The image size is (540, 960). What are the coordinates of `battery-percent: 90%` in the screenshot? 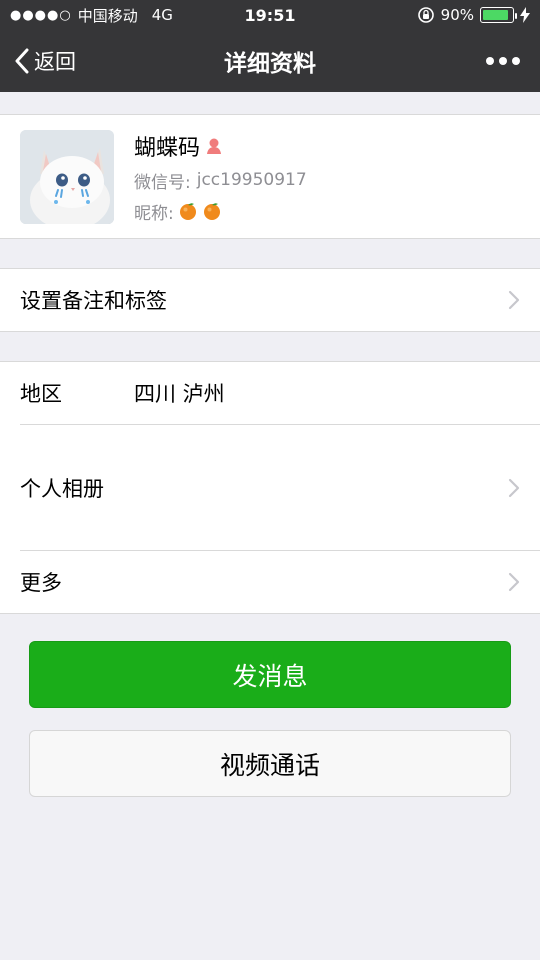 It's located at (457, 15).